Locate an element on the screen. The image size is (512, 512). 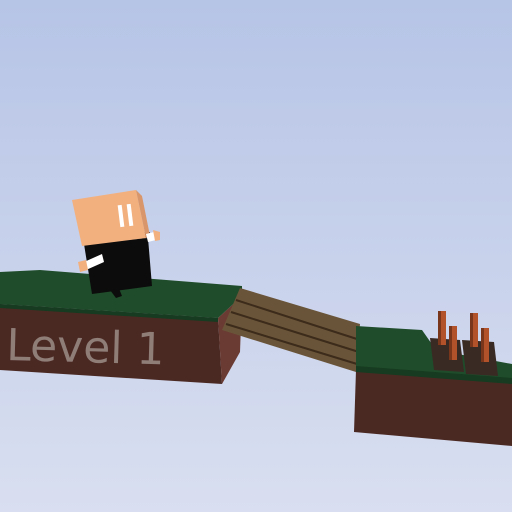
level-label: Level 1 is located at coordinates (85, 347).